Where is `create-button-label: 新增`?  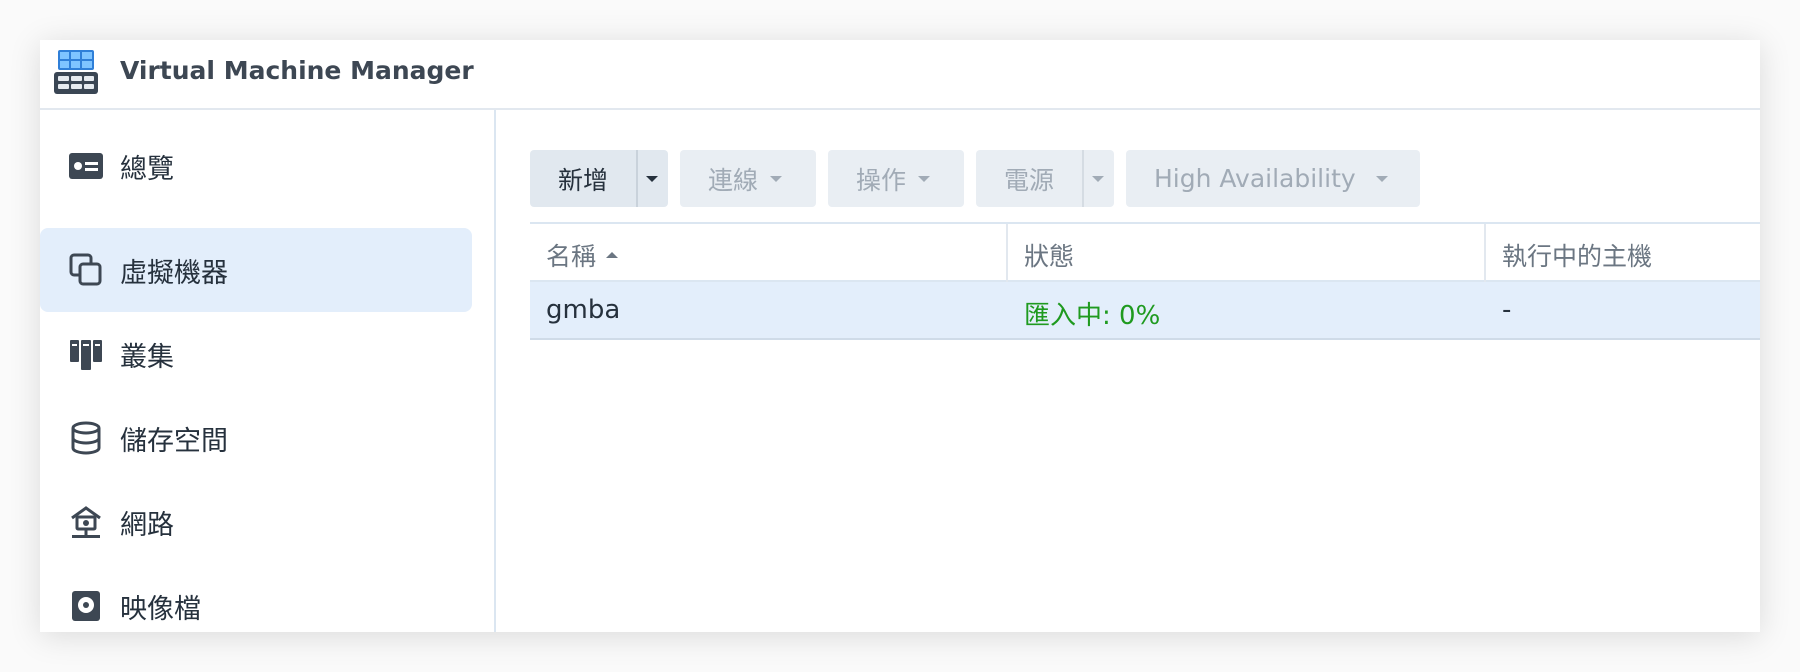
create-button-label: 新增 is located at coordinates (583, 180).